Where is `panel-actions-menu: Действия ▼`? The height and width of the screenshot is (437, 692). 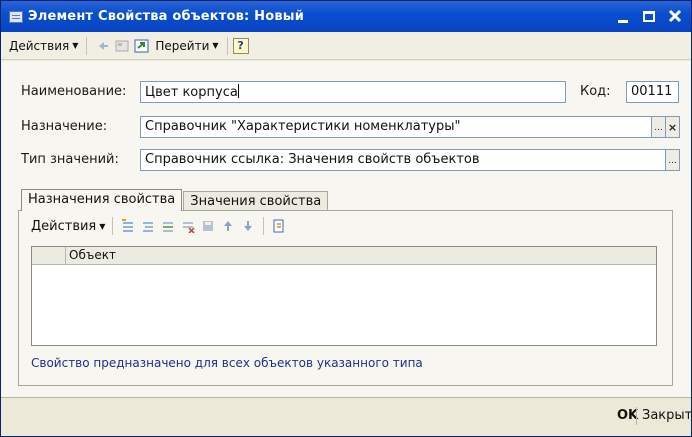
panel-actions-menu: Действия ▼ is located at coordinates (68, 226).